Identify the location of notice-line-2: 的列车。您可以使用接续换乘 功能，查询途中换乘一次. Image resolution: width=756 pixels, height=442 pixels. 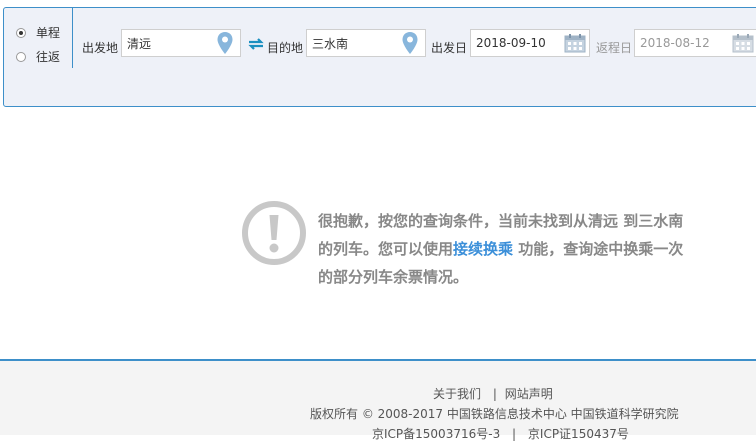
(528, 249).